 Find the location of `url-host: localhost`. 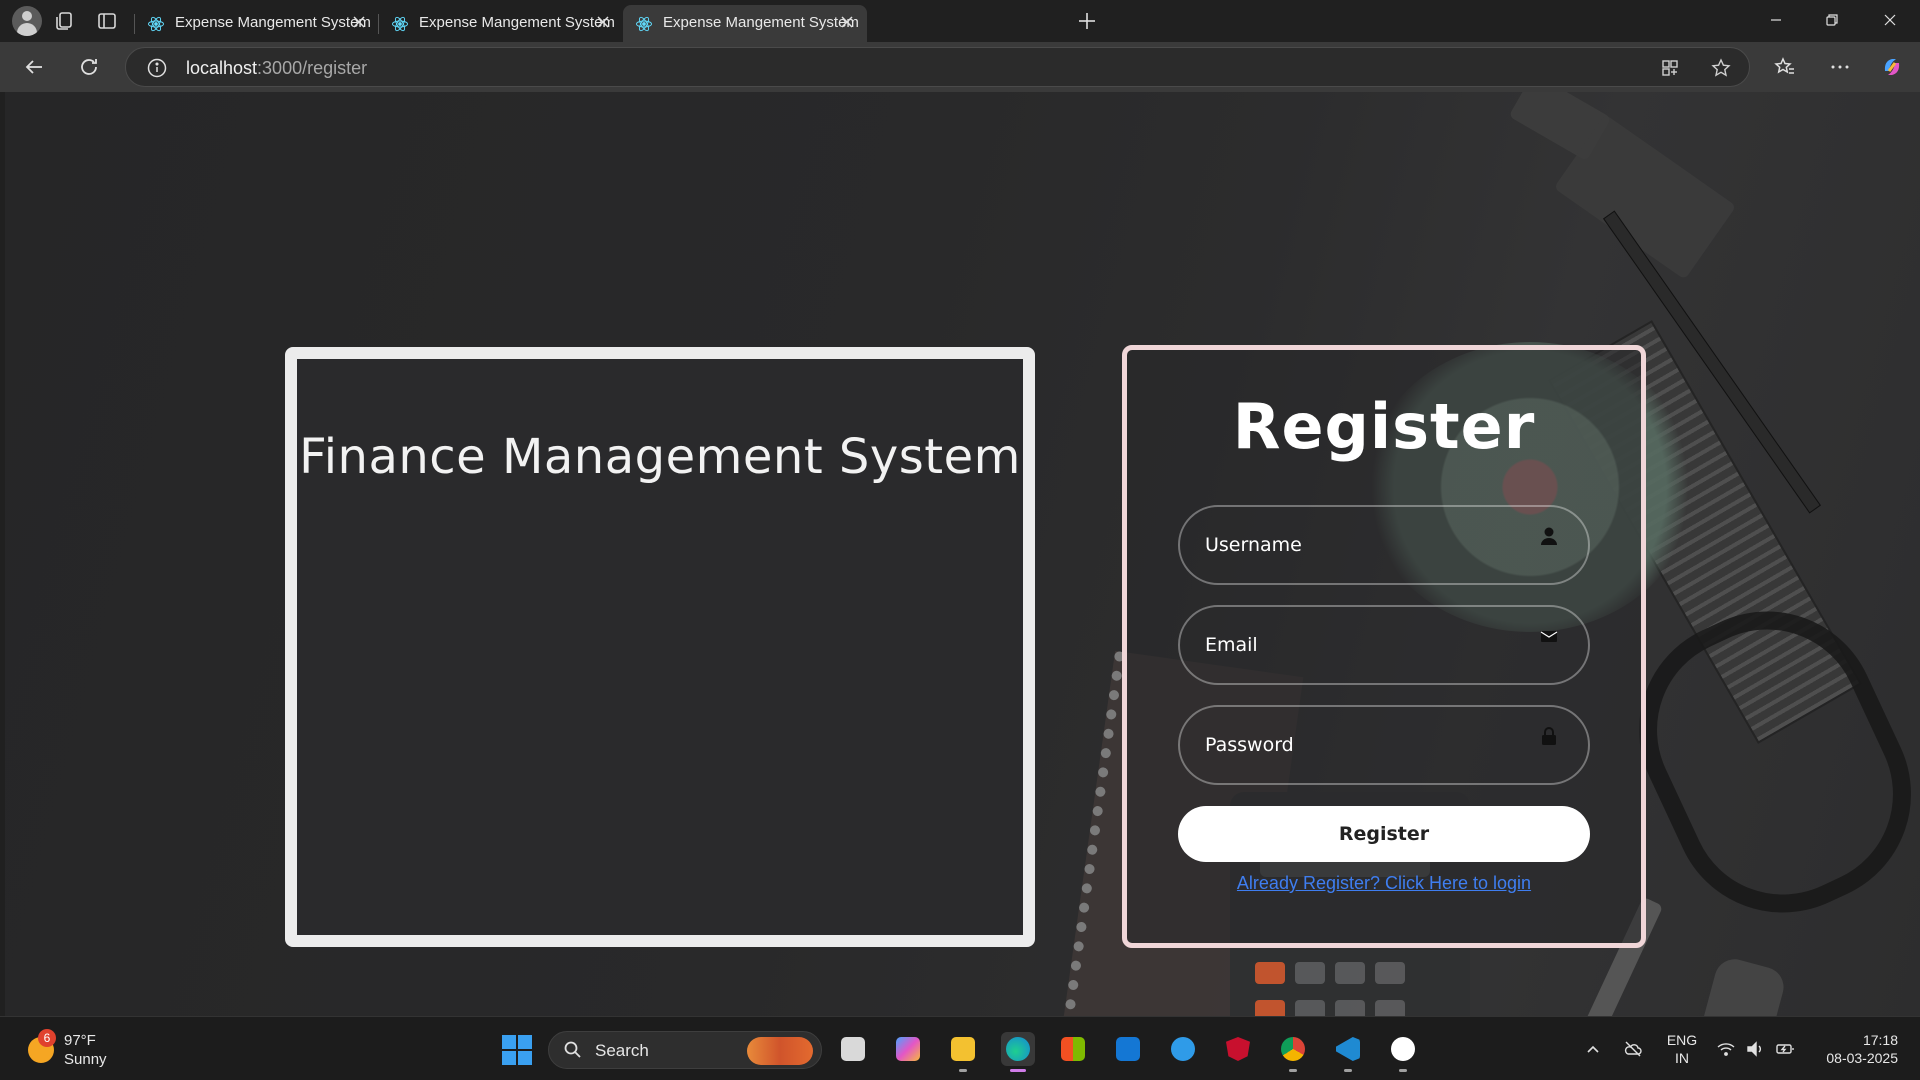

url-host: localhost is located at coordinates (222, 68).